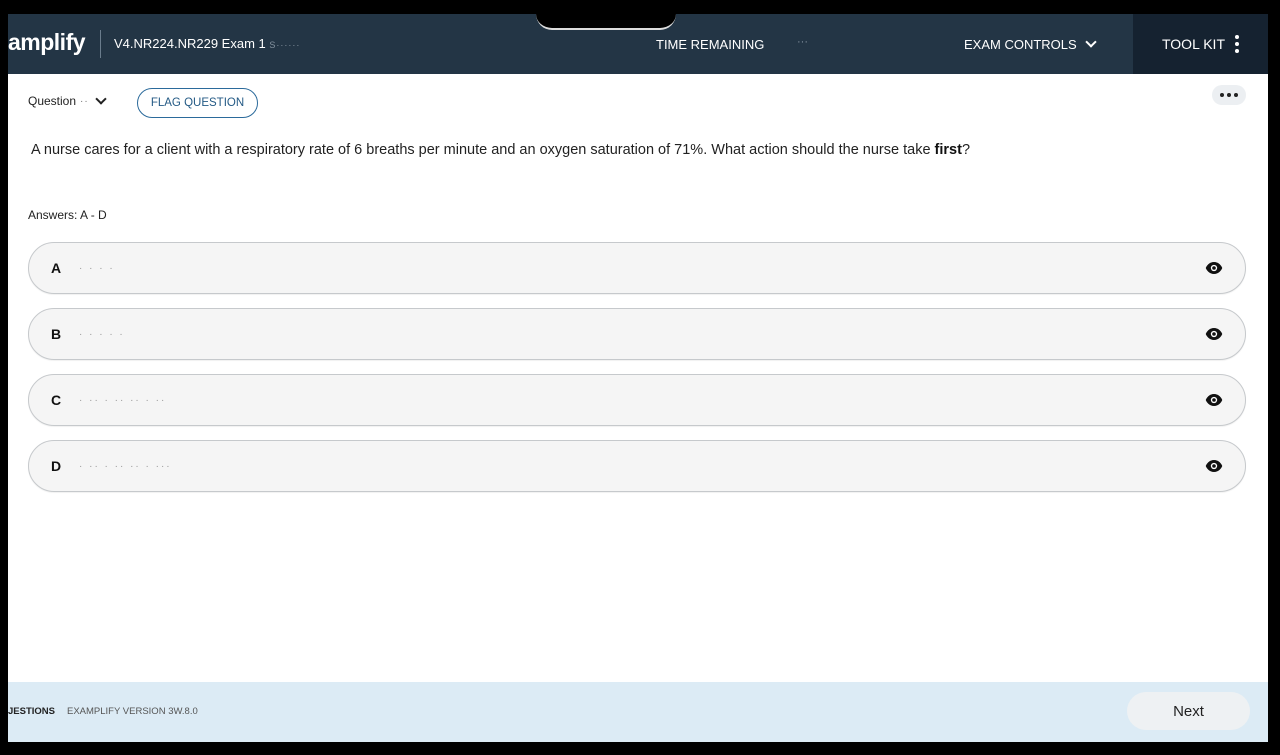 The height and width of the screenshot is (755, 1280). What do you see at coordinates (637, 334) in the screenshot?
I see `answer-option-b: B · · · · ·` at bounding box center [637, 334].